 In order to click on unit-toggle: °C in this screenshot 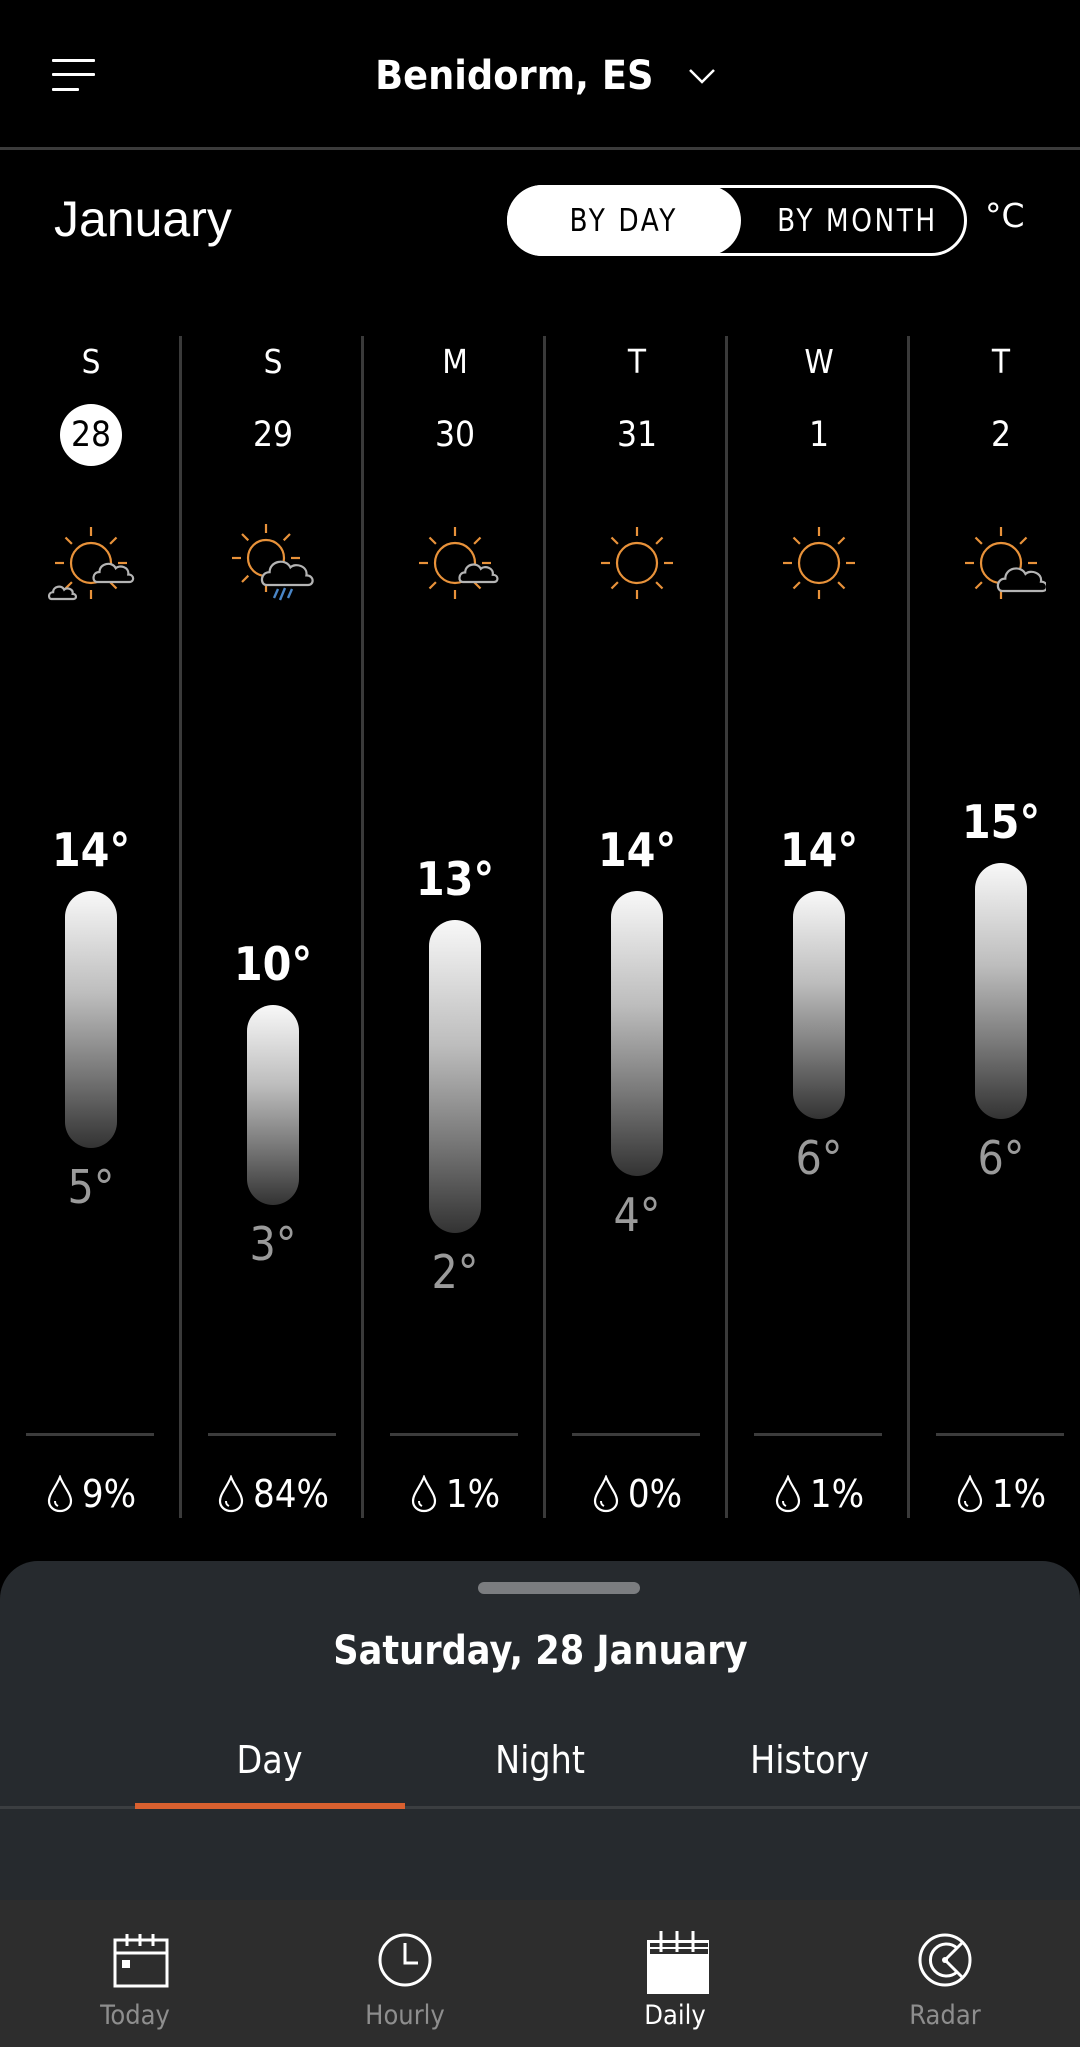, I will do `click(1005, 215)`.